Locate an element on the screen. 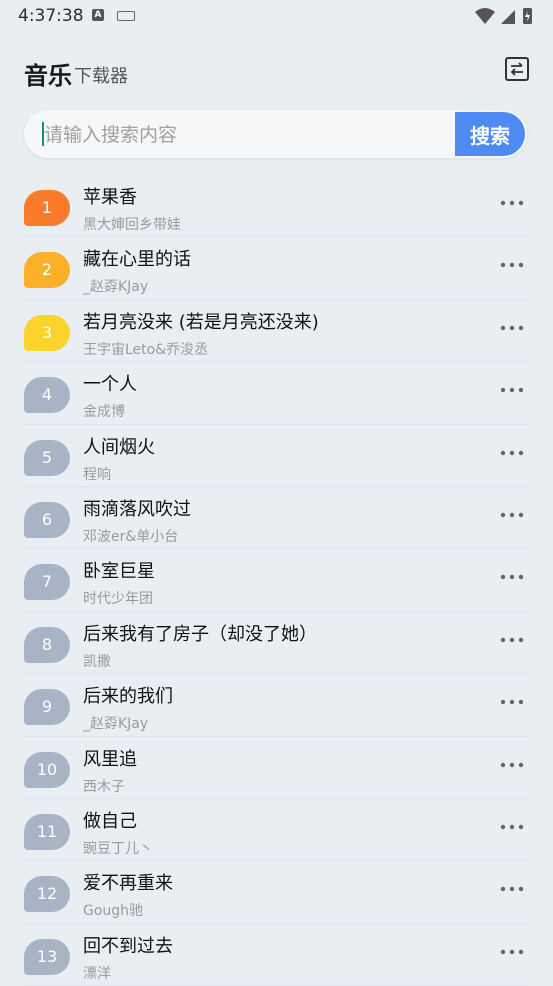  signal-icon is located at coordinates (508, 17).